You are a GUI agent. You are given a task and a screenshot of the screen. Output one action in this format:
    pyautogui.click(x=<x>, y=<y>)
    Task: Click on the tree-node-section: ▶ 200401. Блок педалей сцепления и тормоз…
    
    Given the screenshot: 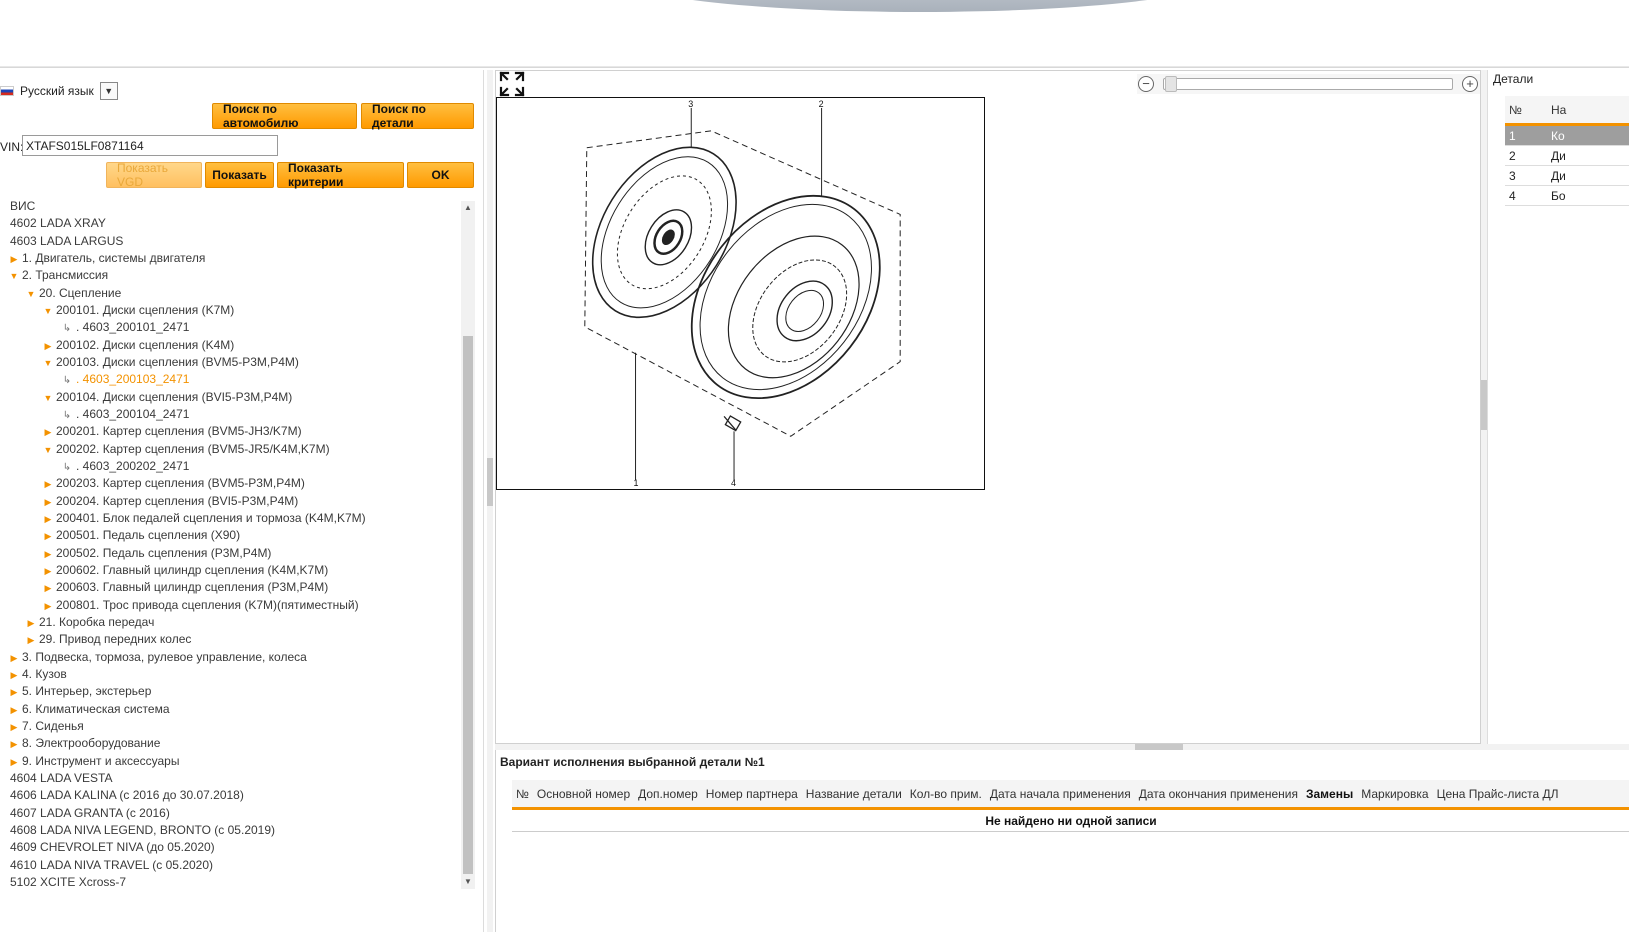 What is the action you would take?
    pyautogui.click(x=203, y=518)
    